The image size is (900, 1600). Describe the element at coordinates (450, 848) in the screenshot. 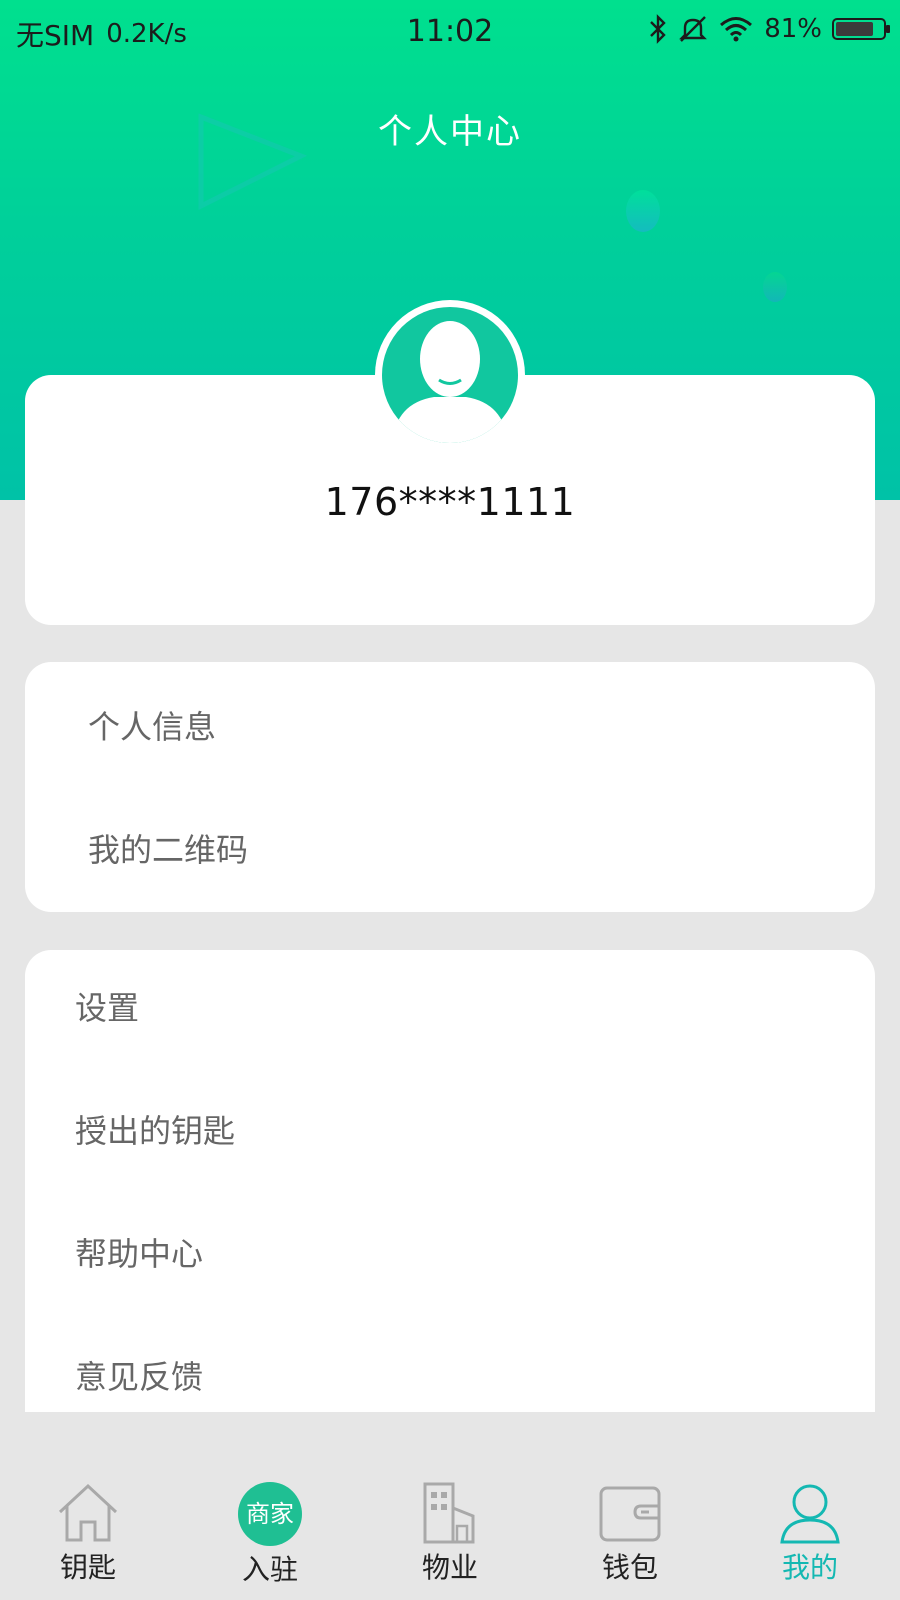

I see `menu-item: 我的二维码` at that location.